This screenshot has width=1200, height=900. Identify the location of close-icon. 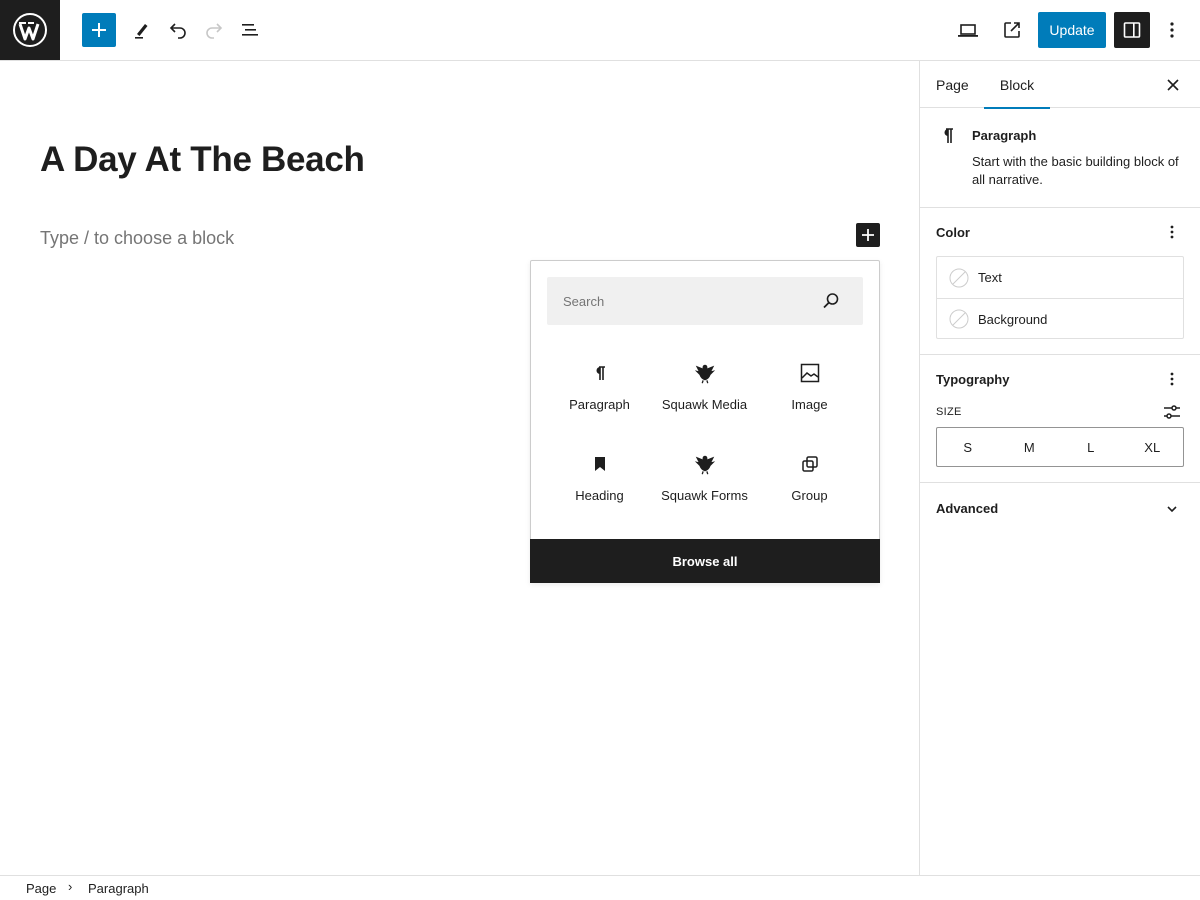
(1173, 85).